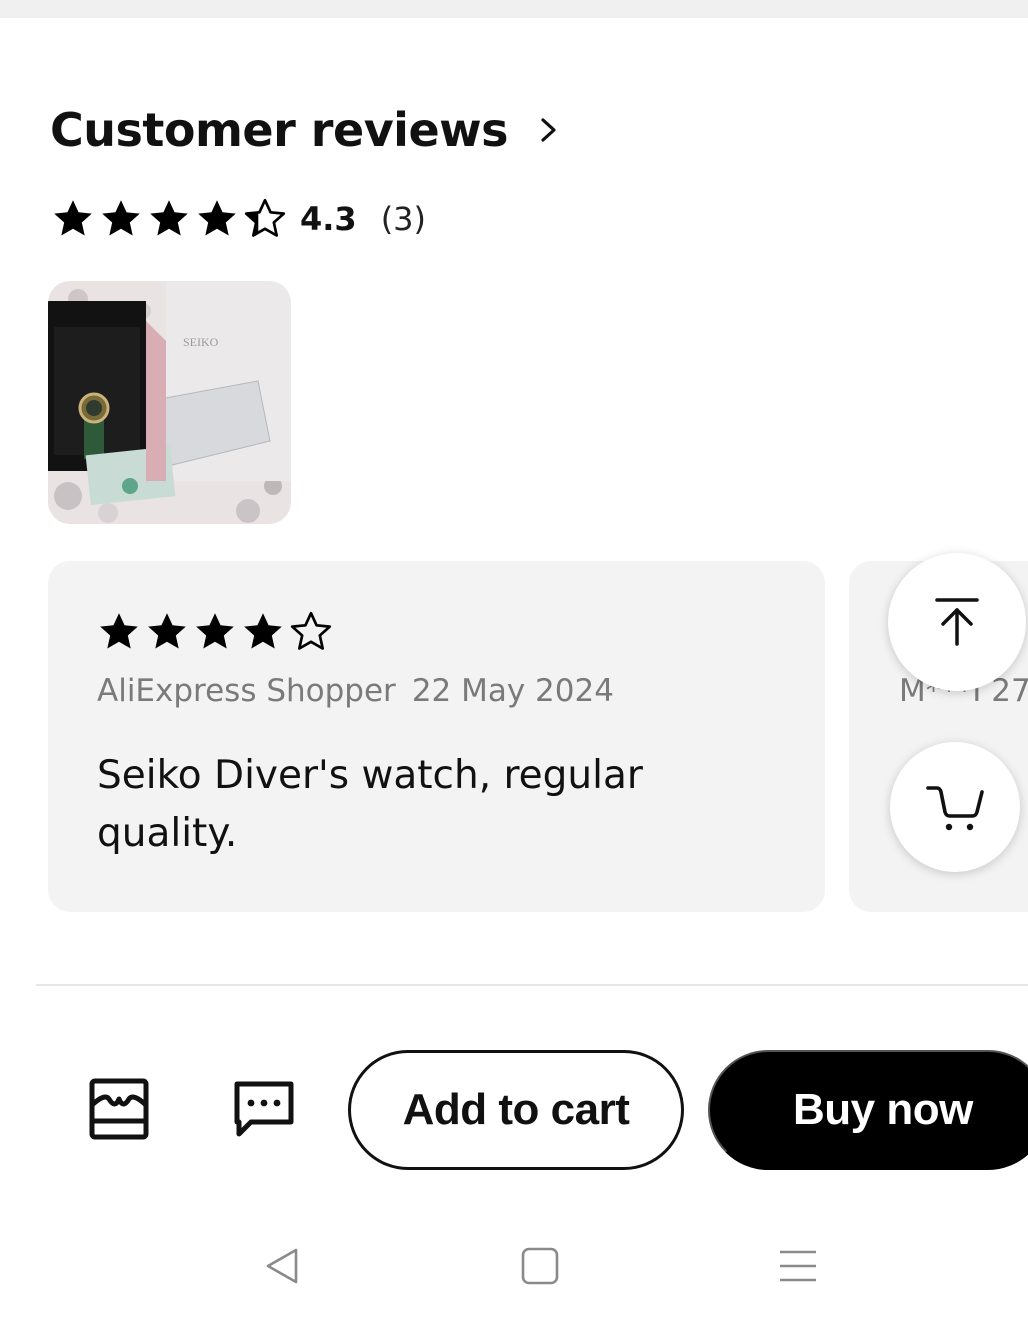 The image size is (1028, 1332). I want to click on add-to-cart-button: Add to cart, so click(516, 1110).